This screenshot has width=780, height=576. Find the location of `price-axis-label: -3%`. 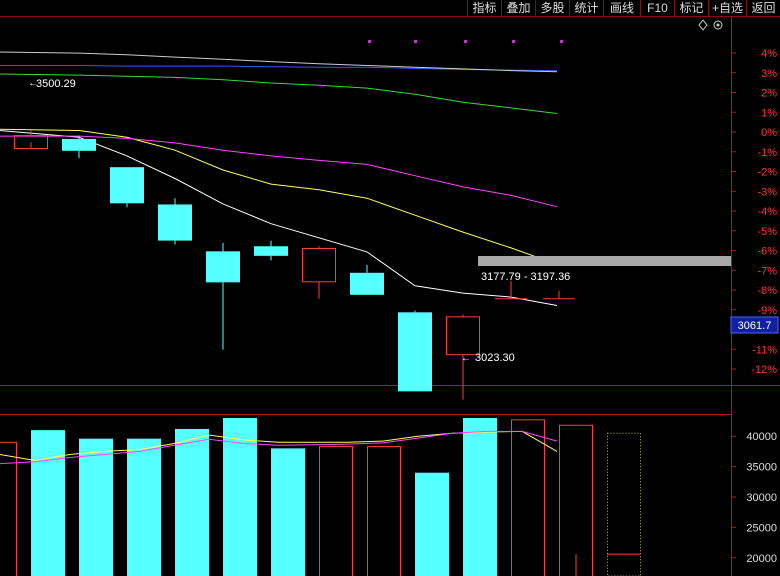

price-axis-label: -3% is located at coordinates (767, 192).